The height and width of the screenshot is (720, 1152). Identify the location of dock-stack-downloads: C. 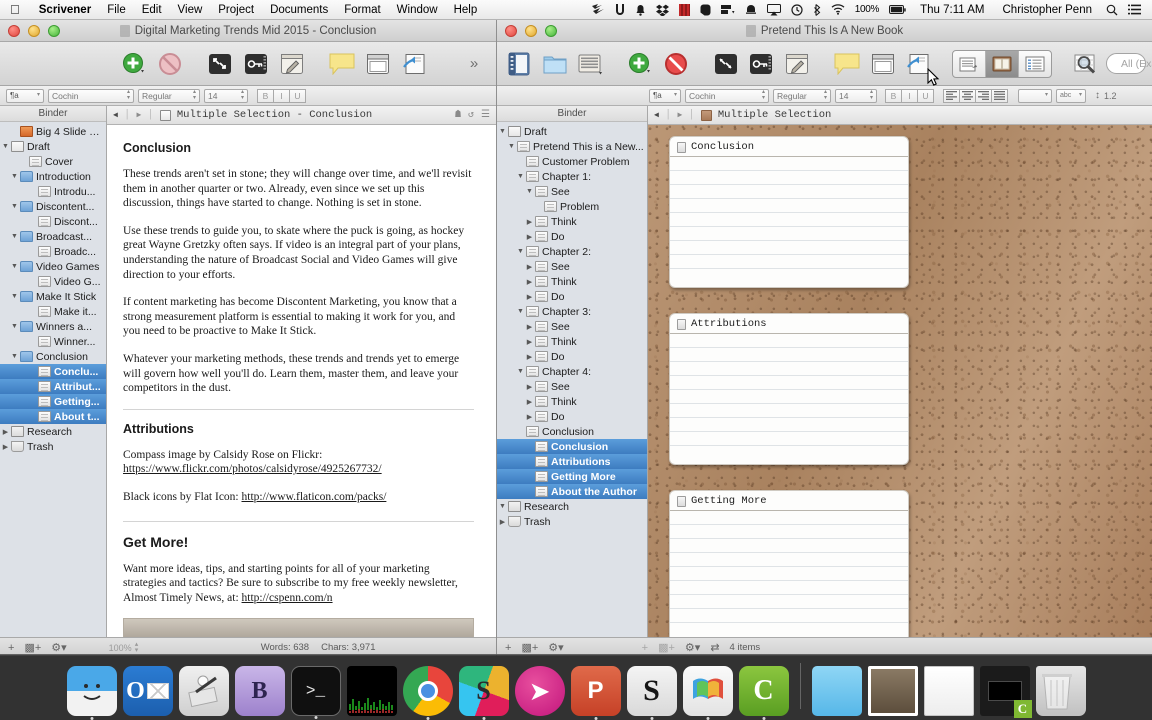
(1005, 692).